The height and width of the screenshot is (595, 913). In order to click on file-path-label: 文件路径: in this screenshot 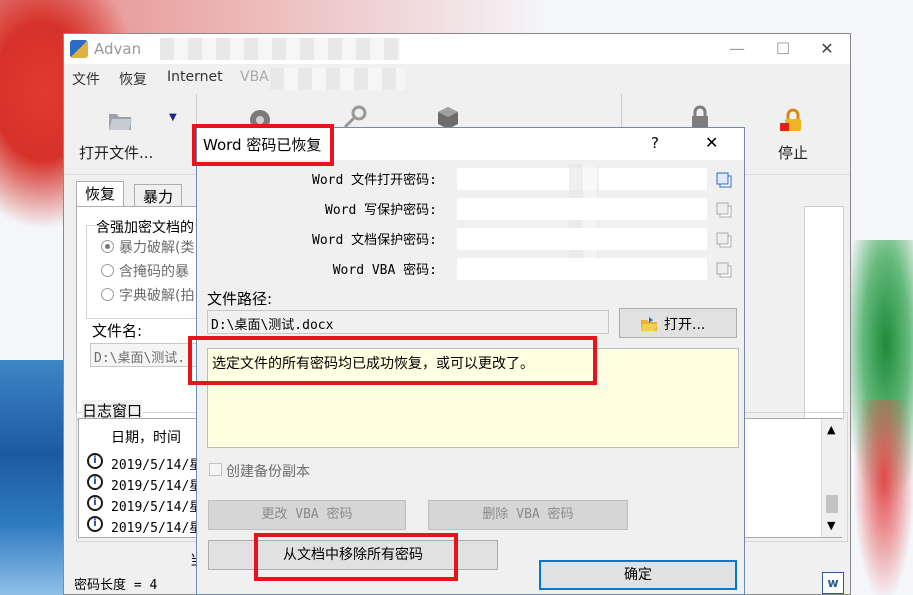, I will do `click(240, 299)`.